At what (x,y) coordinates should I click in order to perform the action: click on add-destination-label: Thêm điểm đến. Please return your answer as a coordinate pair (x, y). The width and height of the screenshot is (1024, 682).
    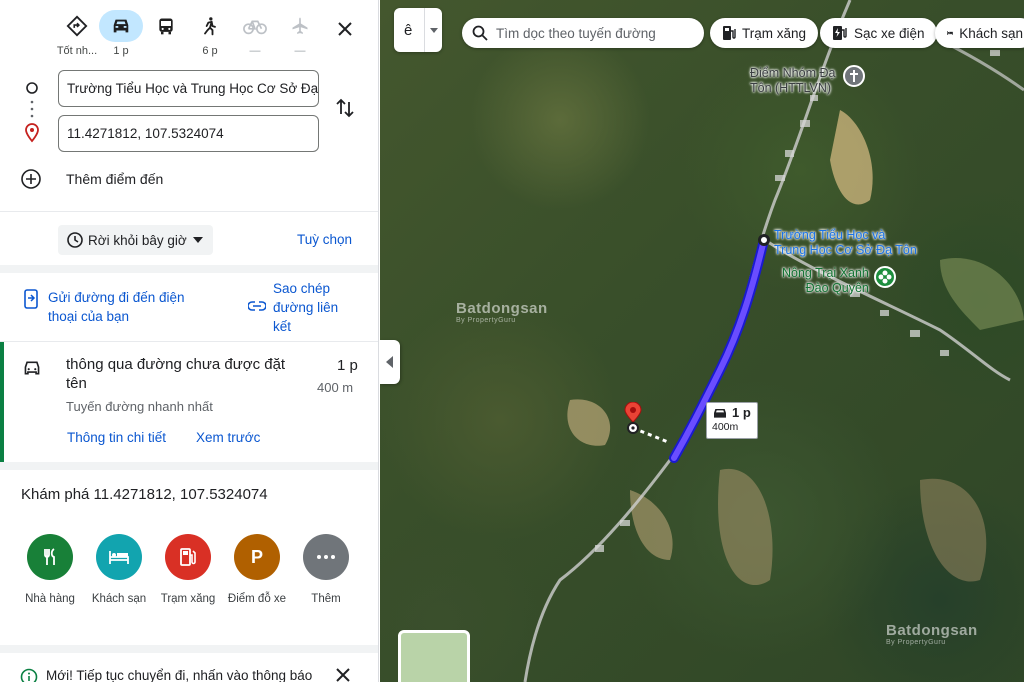
    Looking at the image, I should click on (115, 179).